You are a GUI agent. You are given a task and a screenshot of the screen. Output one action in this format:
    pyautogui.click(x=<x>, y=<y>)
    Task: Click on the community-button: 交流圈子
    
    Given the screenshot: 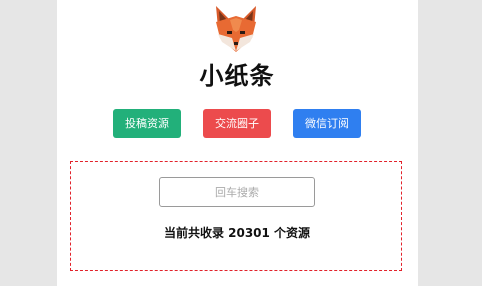 What is the action you would take?
    pyautogui.click(x=237, y=123)
    